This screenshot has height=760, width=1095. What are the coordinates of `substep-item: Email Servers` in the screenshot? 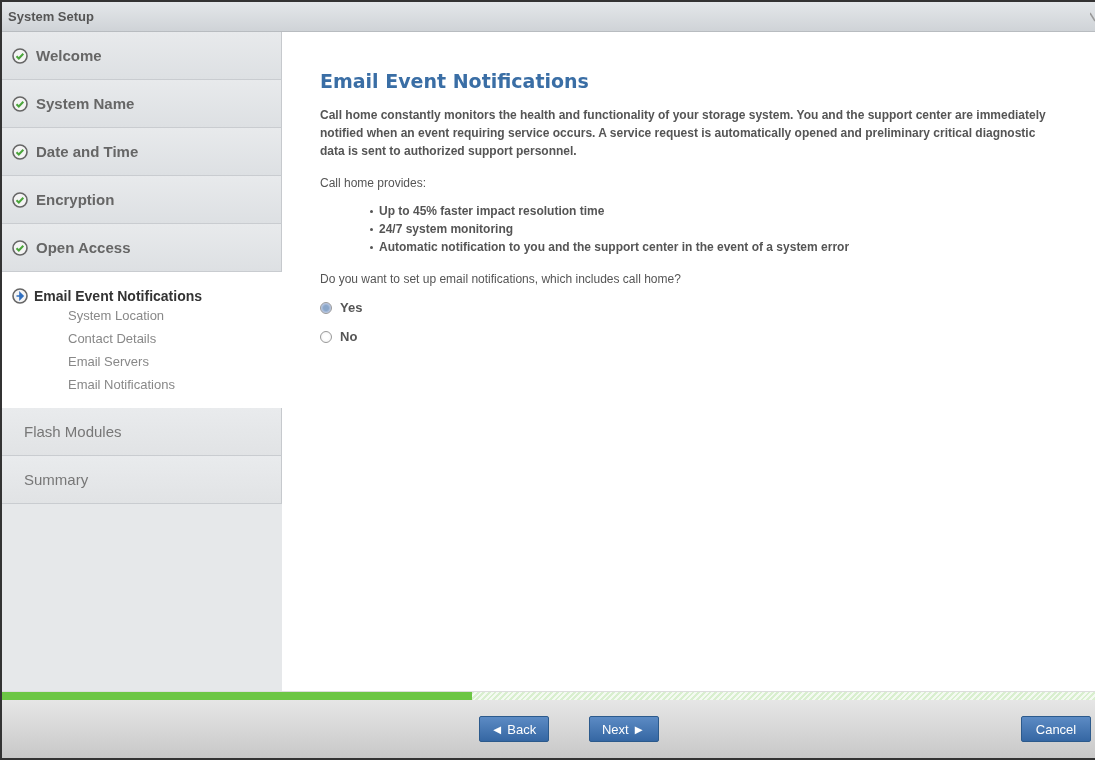 It's located at (147, 361).